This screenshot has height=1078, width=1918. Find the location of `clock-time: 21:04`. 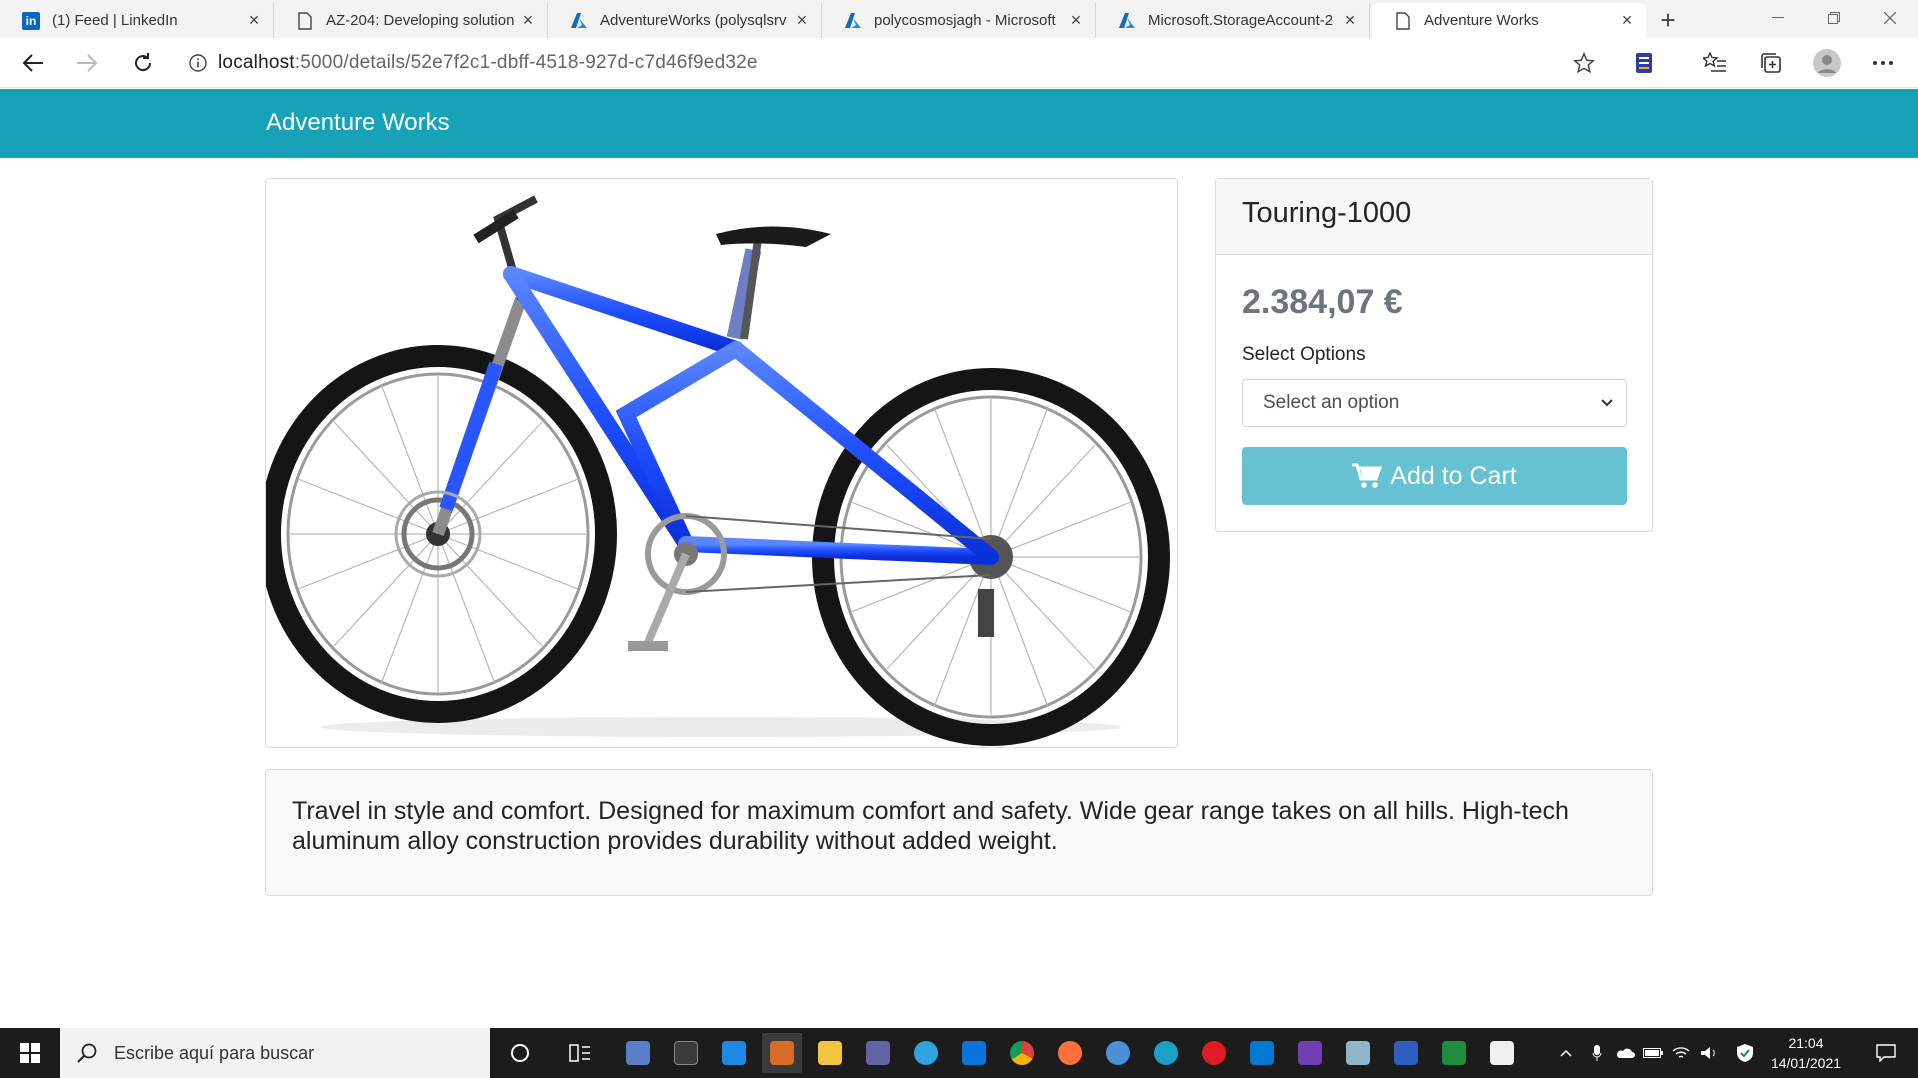

clock-time: 21:04 is located at coordinates (1806, 1043).